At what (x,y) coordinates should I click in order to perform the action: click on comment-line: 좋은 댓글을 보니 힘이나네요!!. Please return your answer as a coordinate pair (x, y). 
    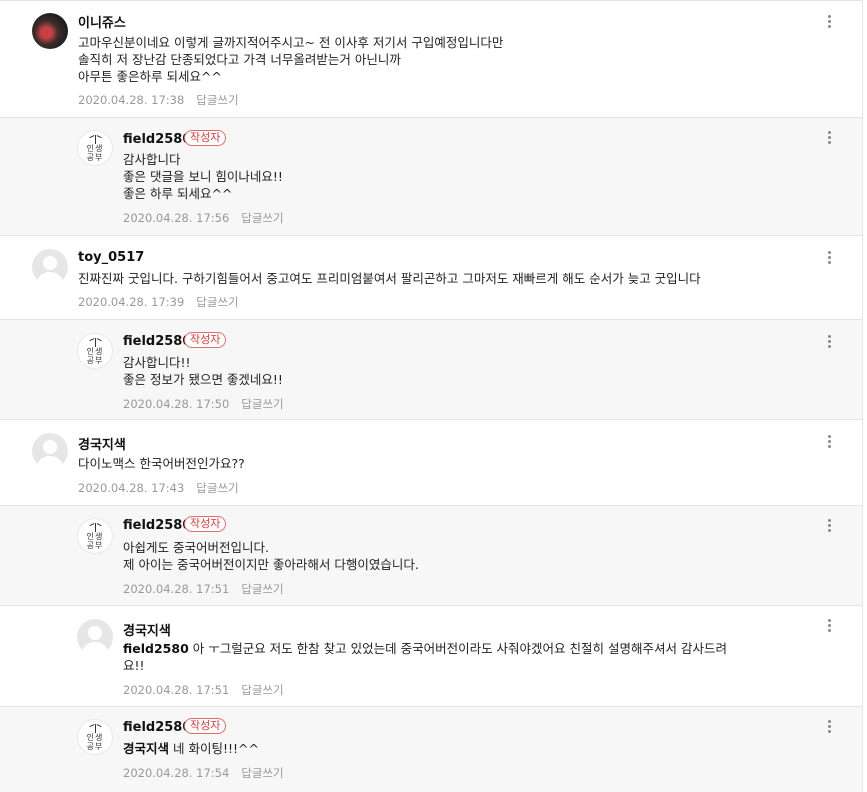
    Looking at the image, I should click on (203, 176).